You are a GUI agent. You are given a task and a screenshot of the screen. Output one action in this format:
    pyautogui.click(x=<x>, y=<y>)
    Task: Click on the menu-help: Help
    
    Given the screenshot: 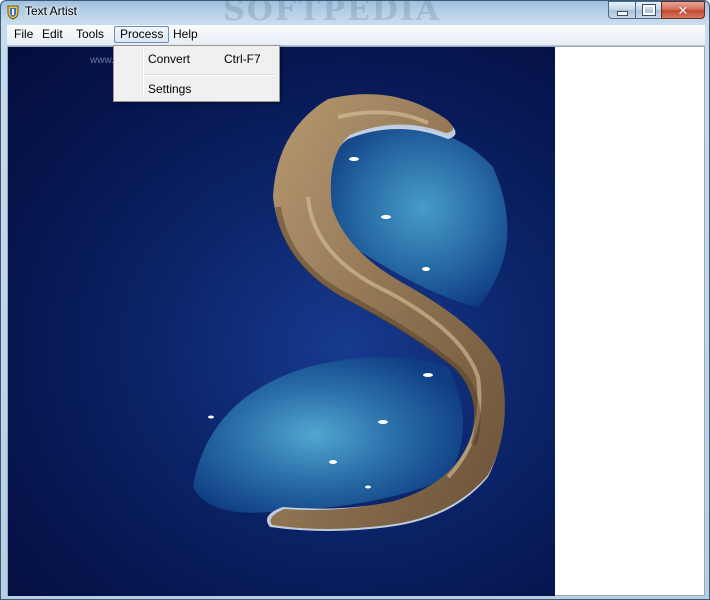 What is the action you would take?
    pyautogui.click(x=185, y=34)
    